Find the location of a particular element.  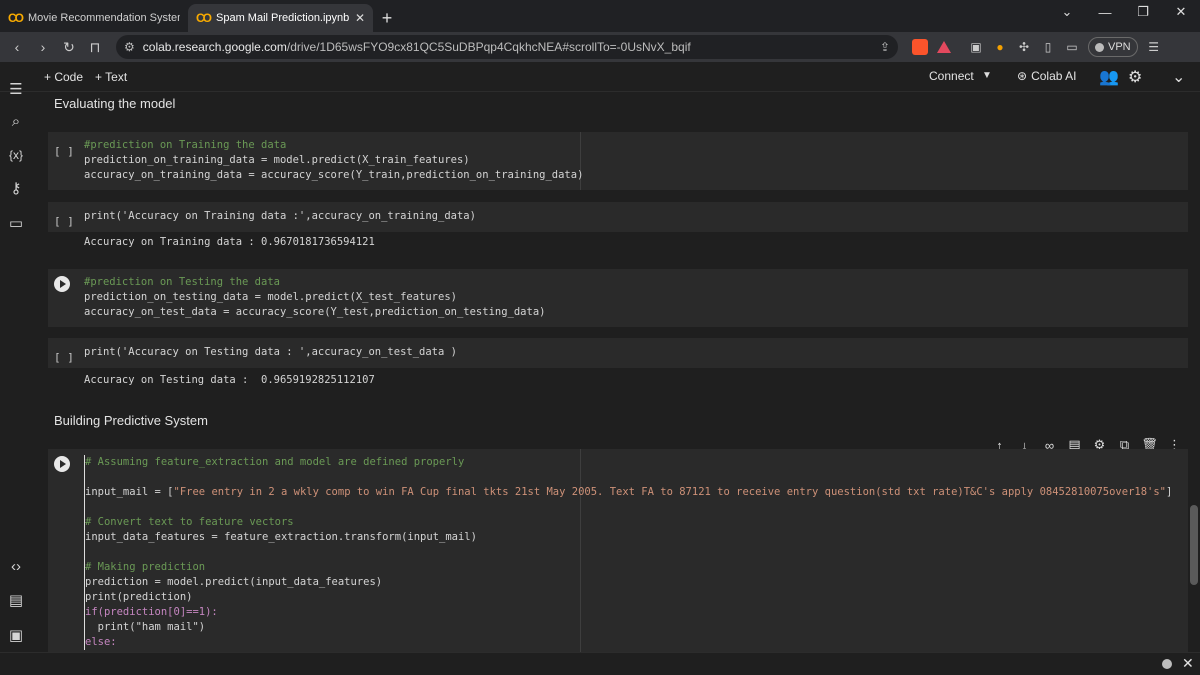

tab-movie-recommendation: CO Movie Recommendation System .ipy is located at coordinates (94, 18).